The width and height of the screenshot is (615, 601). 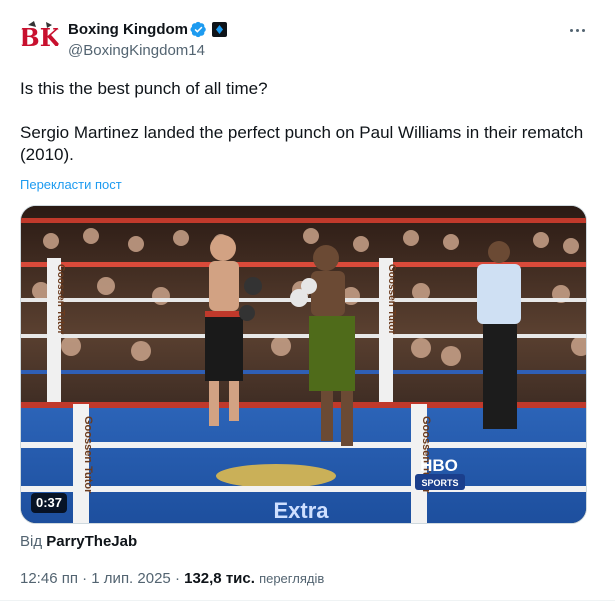 I want to click on referee, so click(x=499, y=335).